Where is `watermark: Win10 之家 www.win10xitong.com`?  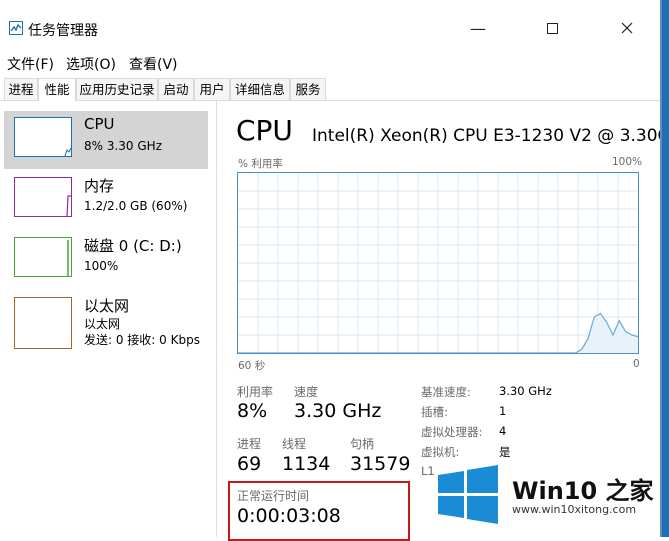
watermark: Win10 之家 www.win10xitong.com is located at coordinates (549, 495).